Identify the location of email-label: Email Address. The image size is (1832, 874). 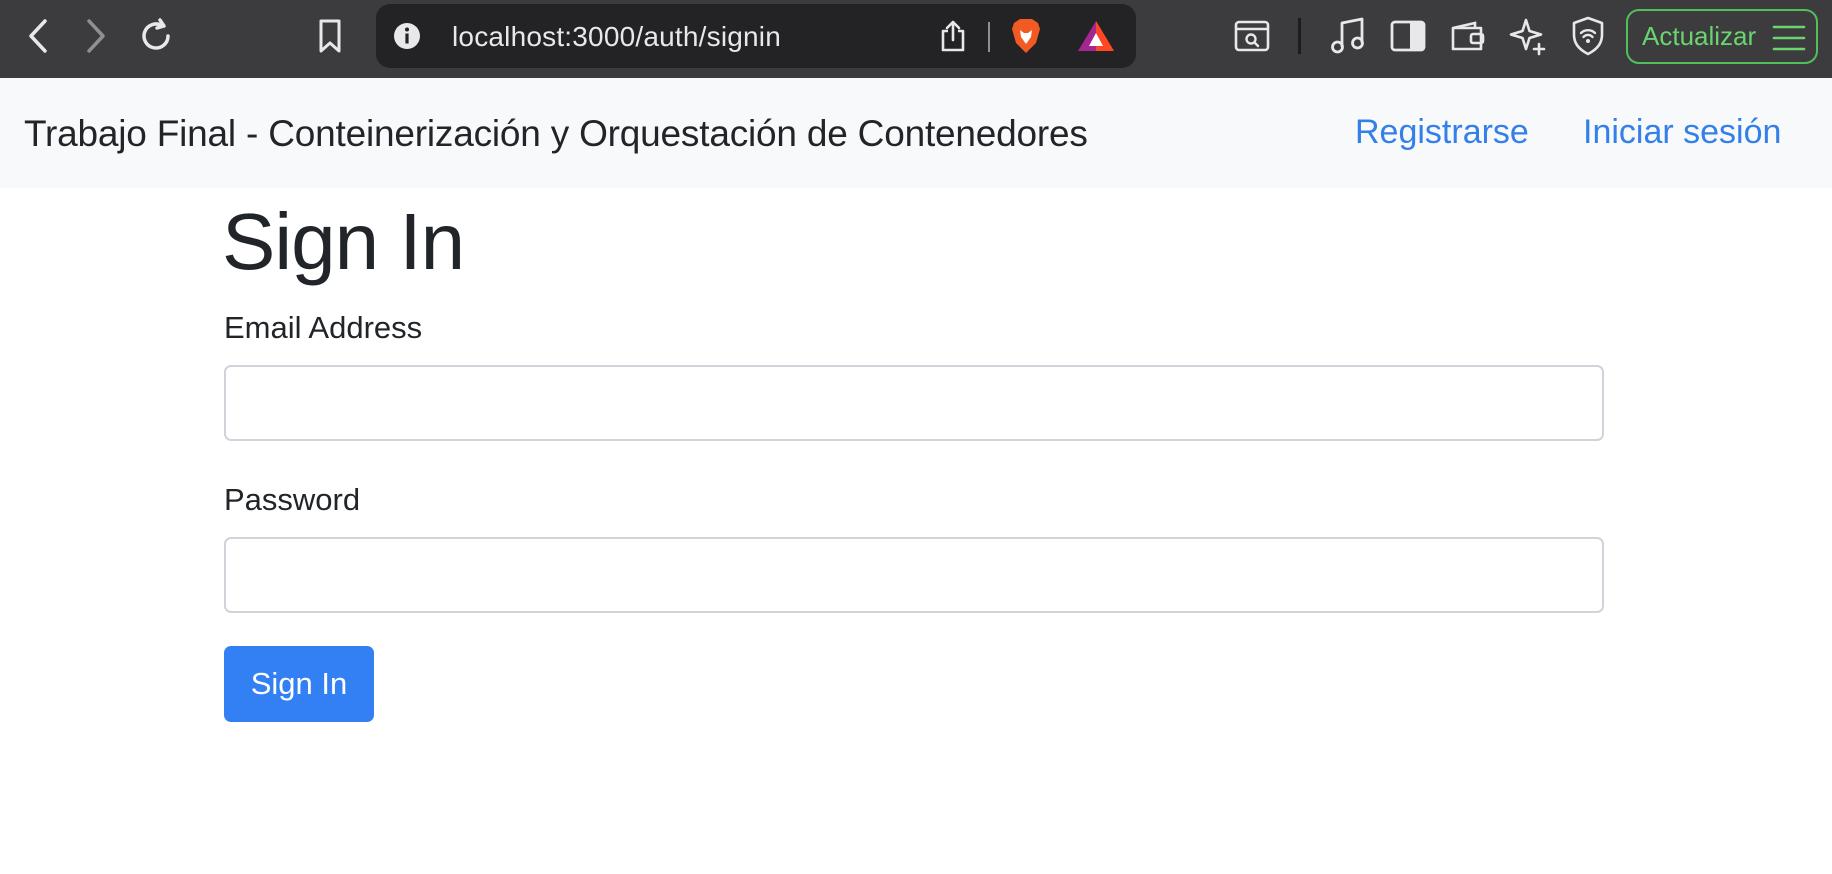
(323, 327).